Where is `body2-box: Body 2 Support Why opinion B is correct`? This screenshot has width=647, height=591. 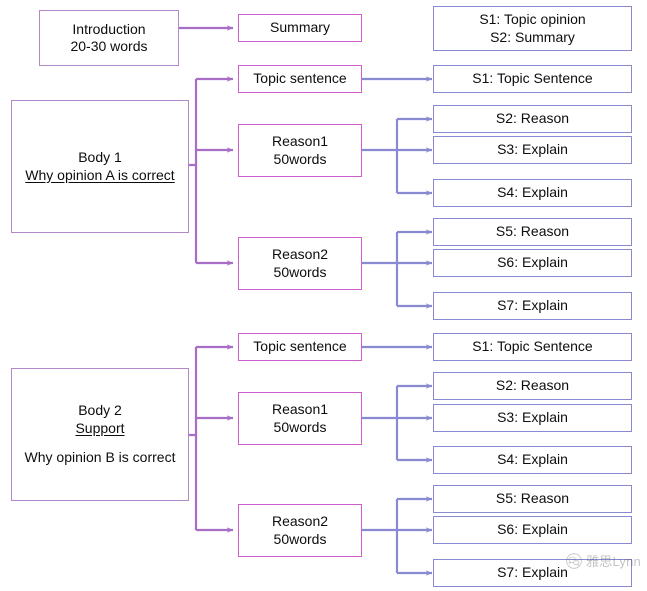 body2-box: Body 2 Support Why opinion B is correct is located at coordinates (100, 434).